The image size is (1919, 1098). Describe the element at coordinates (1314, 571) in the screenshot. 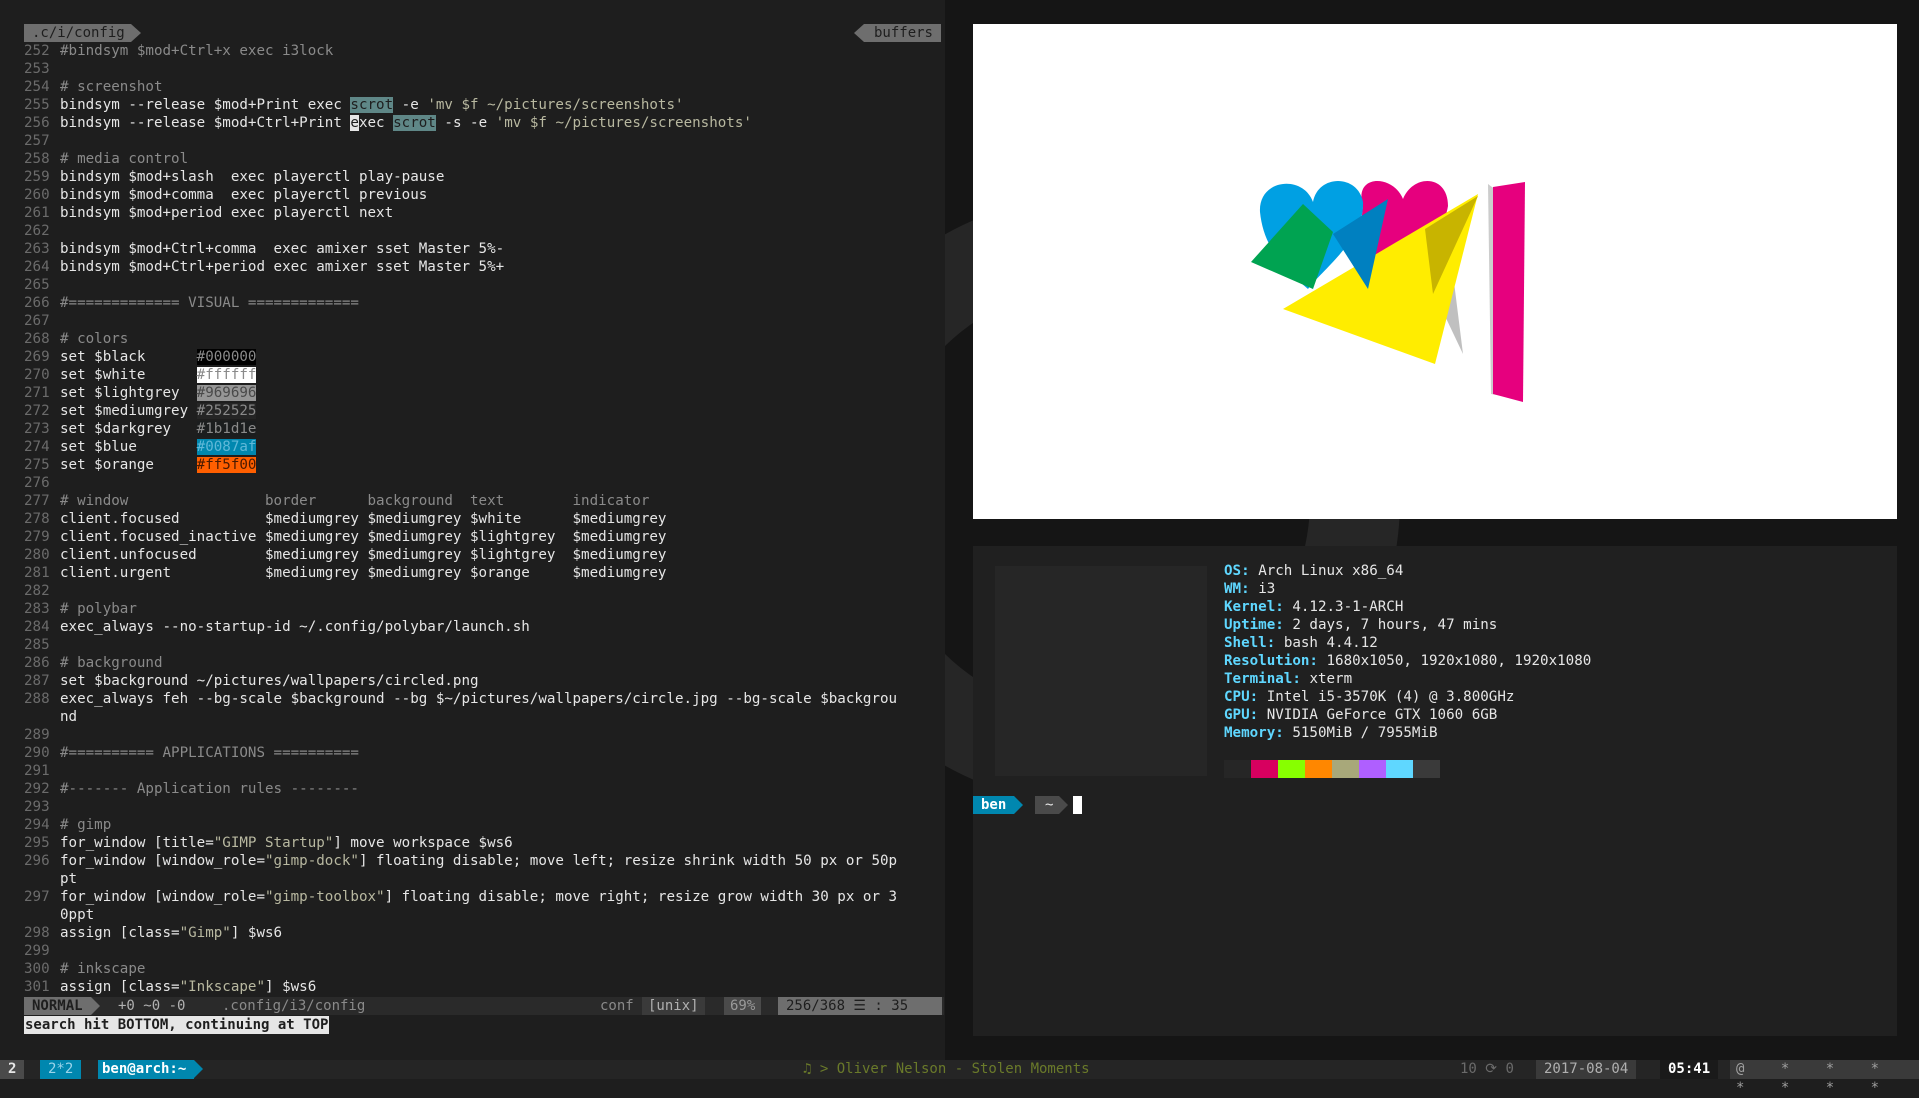

I see `sysinfo-row: OS: Arch Linux x86_64` at that location.